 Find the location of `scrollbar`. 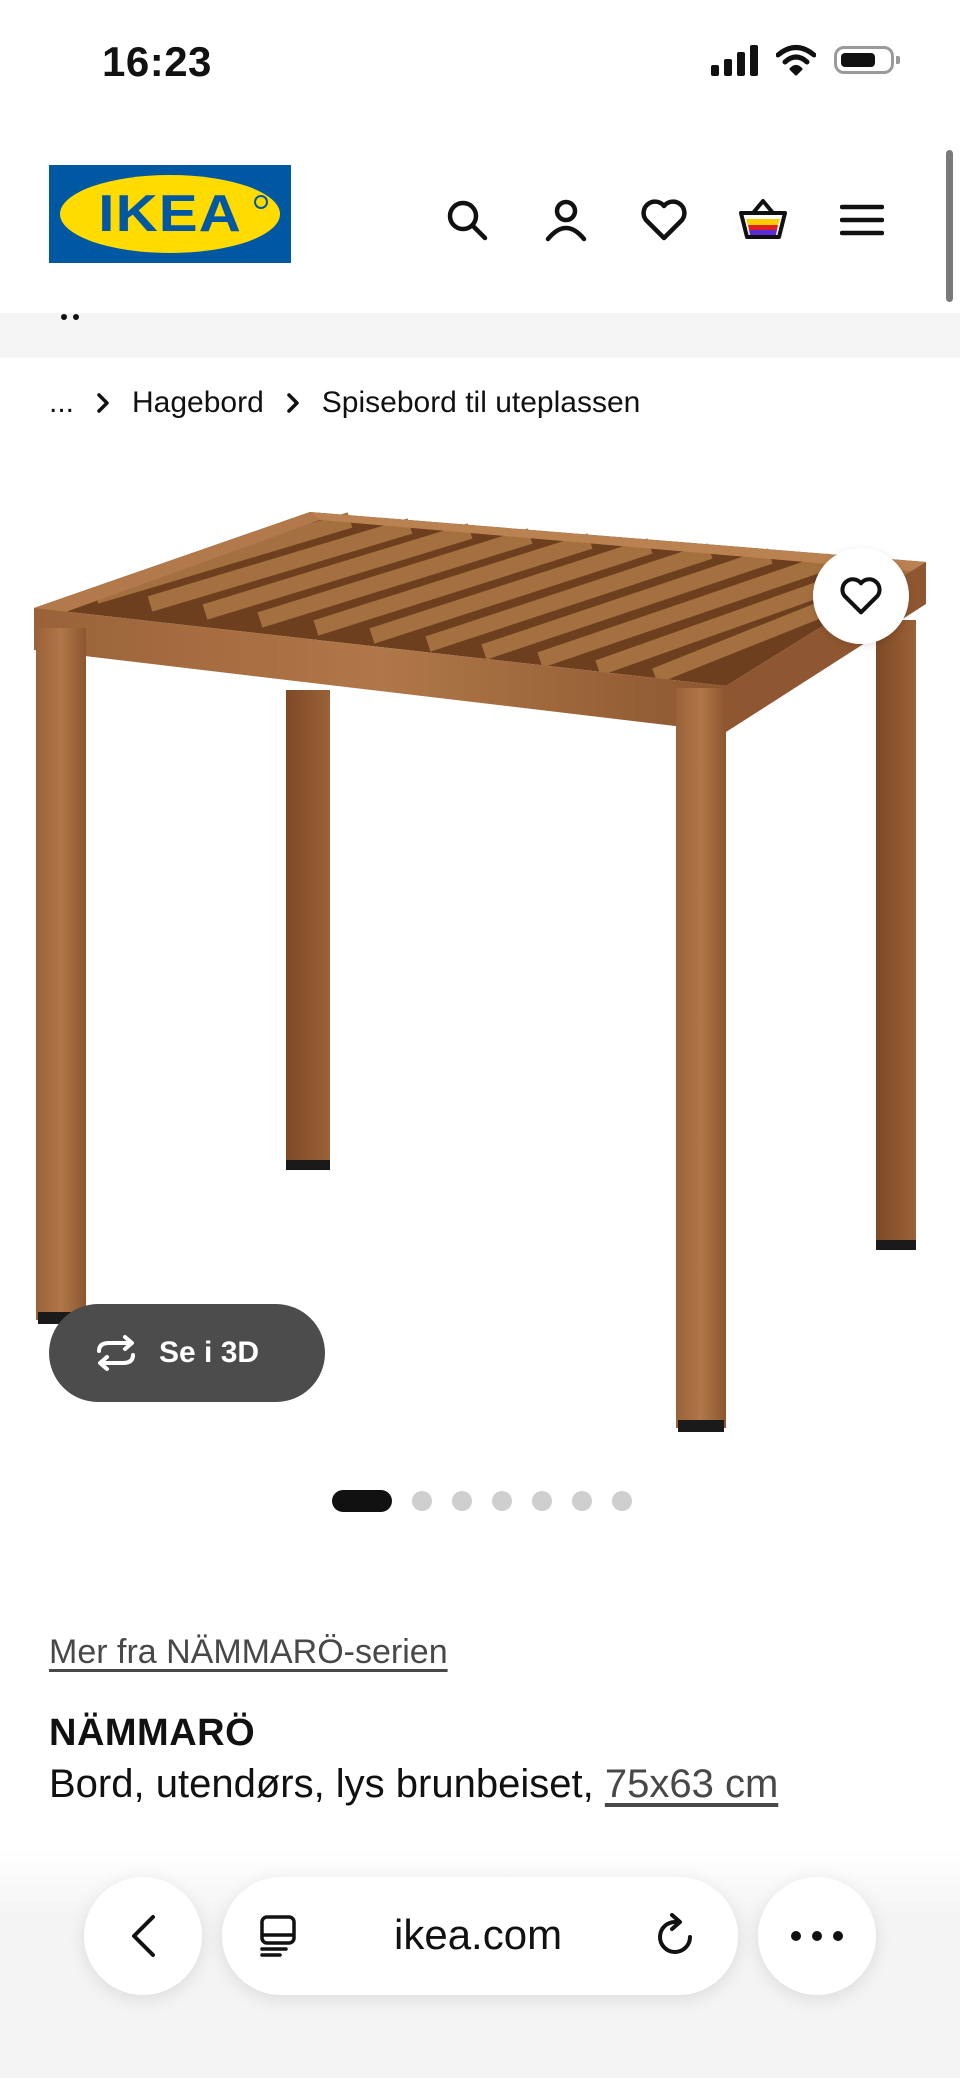

scrollbar is located at coordinates (949, 226).